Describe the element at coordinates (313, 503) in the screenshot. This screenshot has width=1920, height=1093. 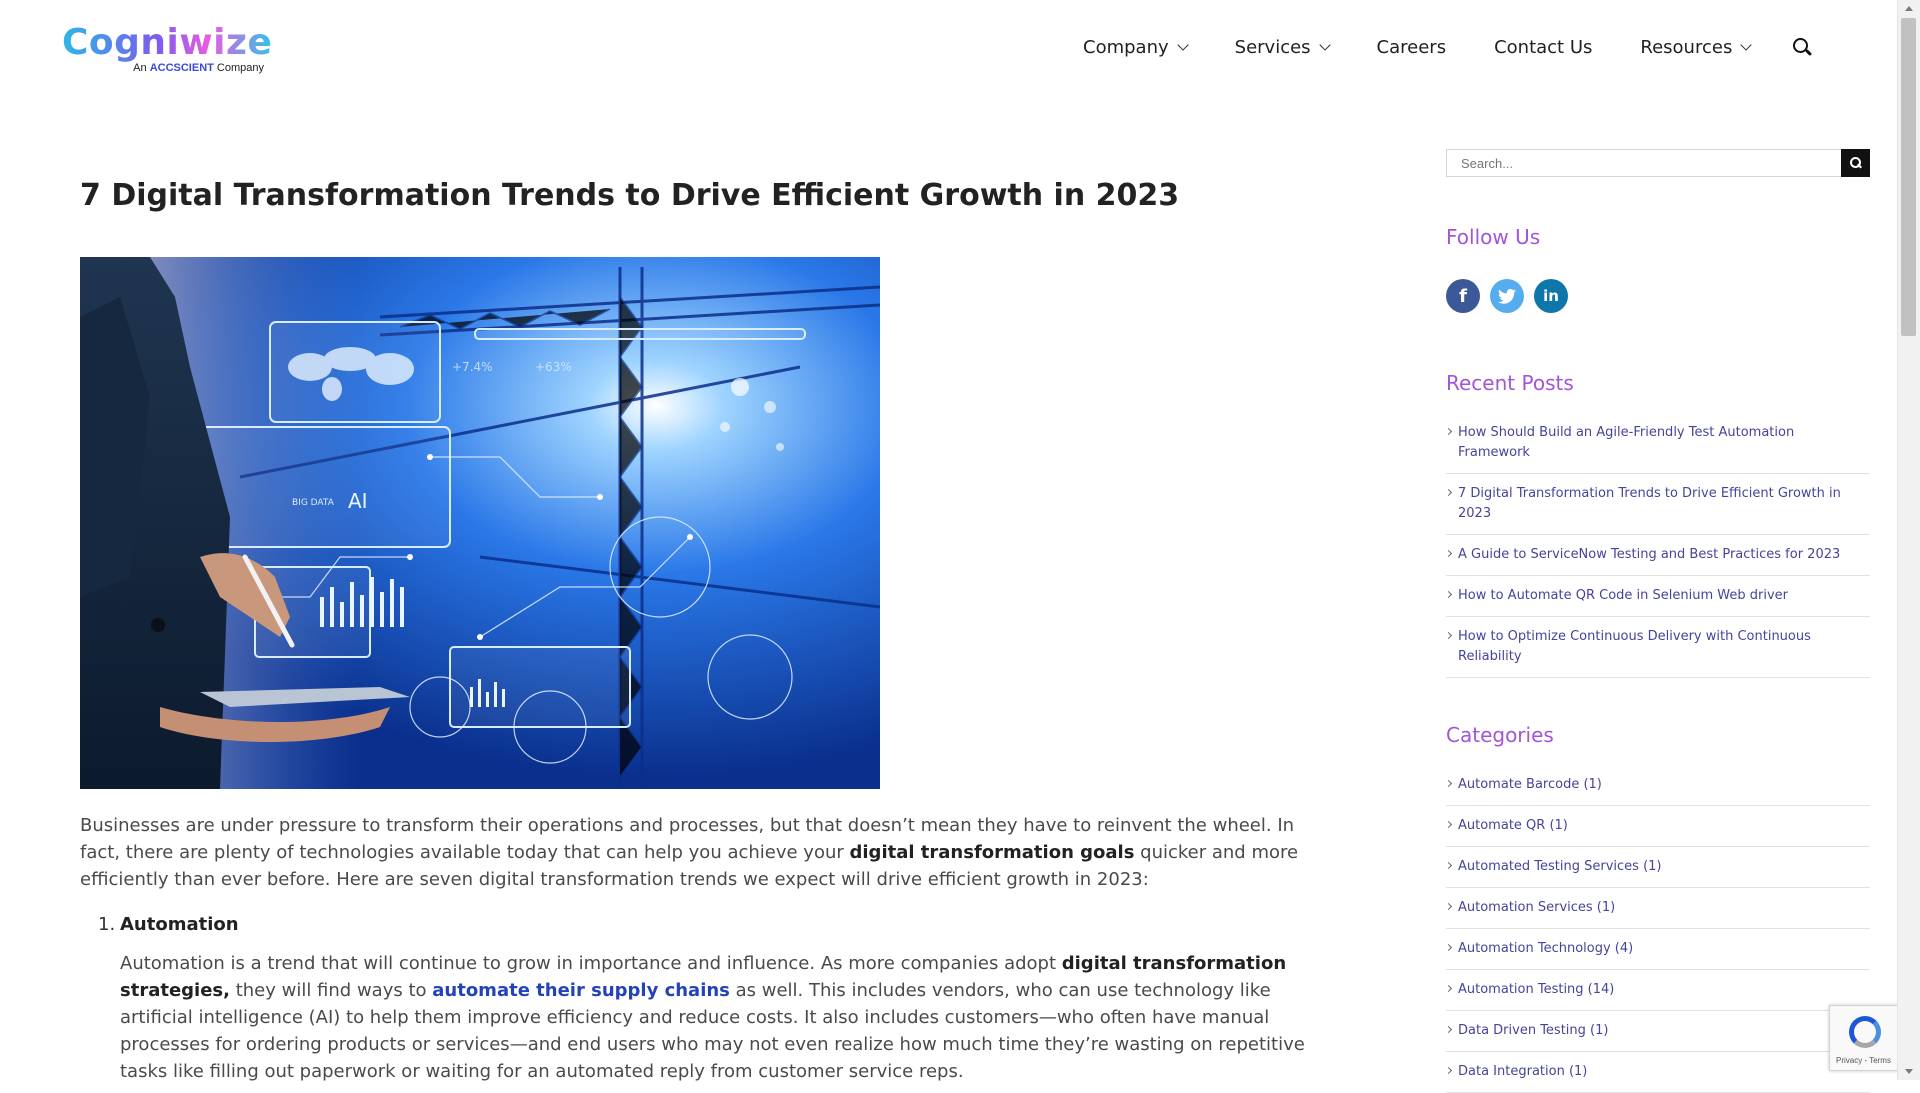
I see `hero-bigdata-text: BIG DATA` at that location.